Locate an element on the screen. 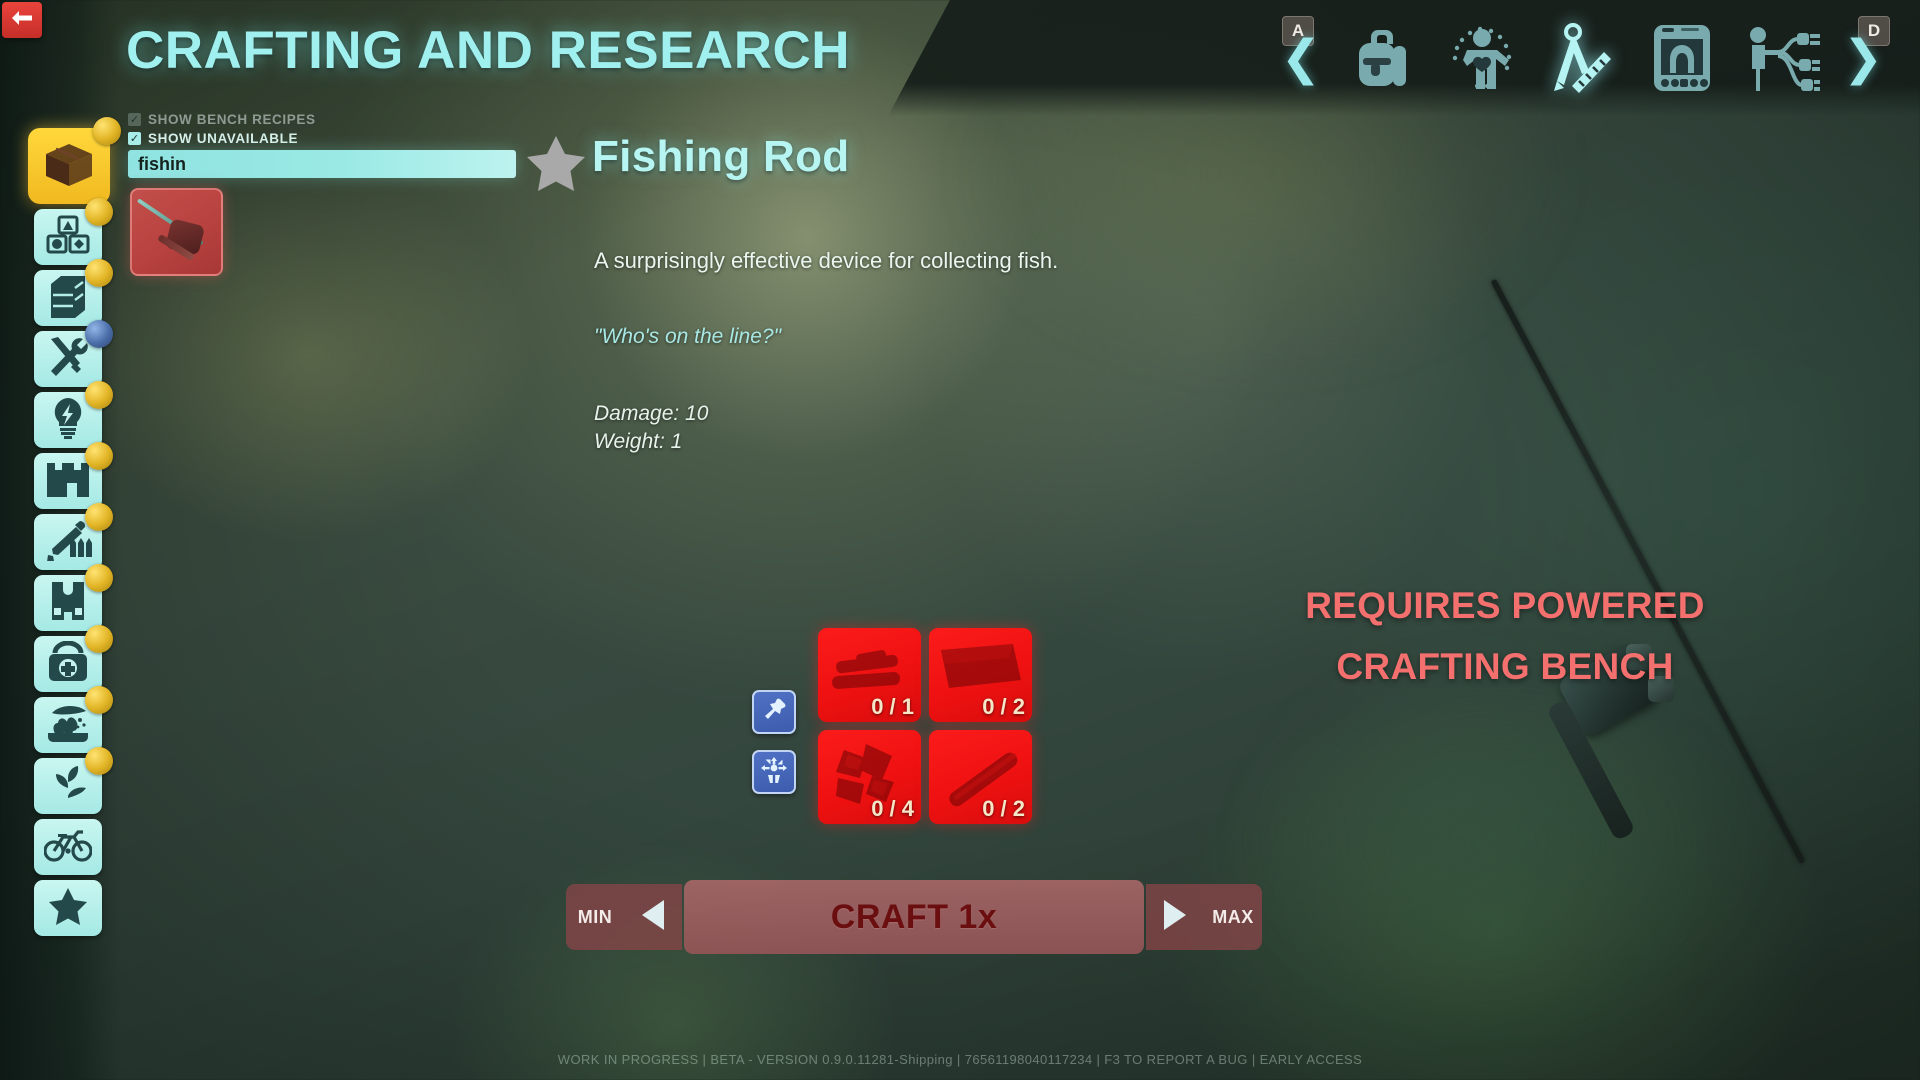  sidebar-item-food is located at coordinates (72, 720).